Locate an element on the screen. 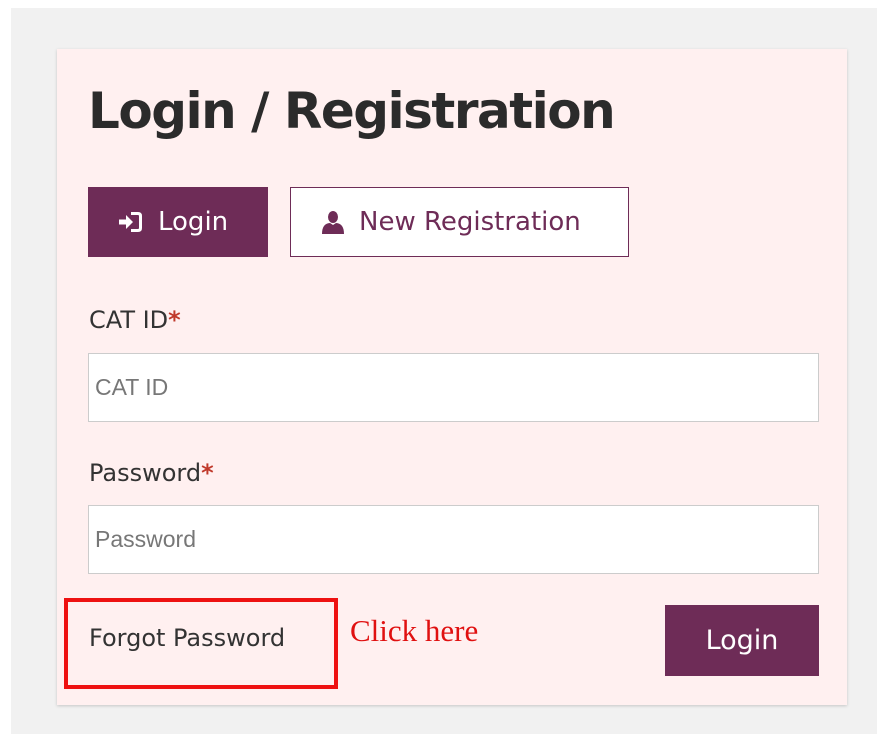  tab-new-registration: New Registration is located at coordinates (459, 222).